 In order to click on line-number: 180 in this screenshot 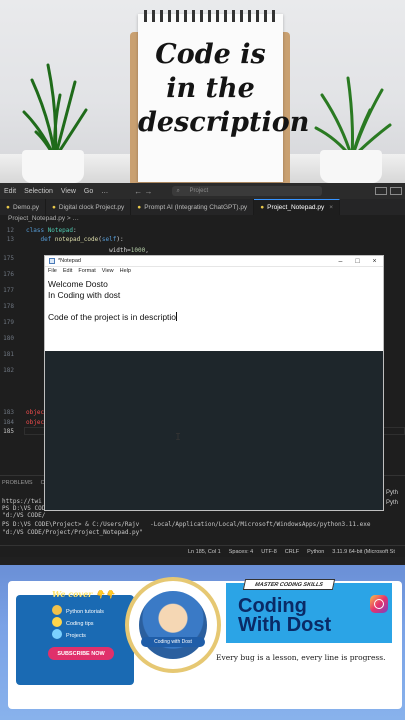, I will do `click(8, 338)`.